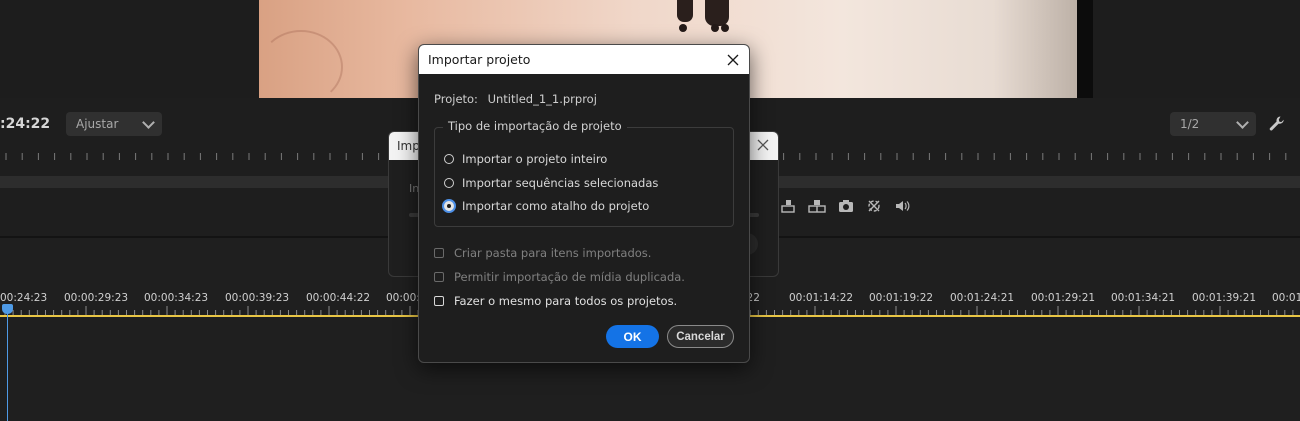  I want to click on timeline-time-label: 00:01:4, so click(1286, 298).